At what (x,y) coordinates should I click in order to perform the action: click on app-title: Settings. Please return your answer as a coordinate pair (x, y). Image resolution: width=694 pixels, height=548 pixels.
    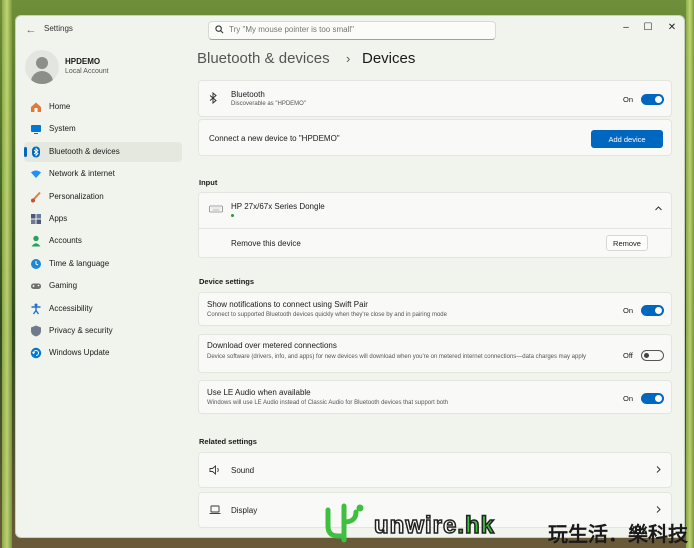
    Looking at the image, I should click on (58, 28).